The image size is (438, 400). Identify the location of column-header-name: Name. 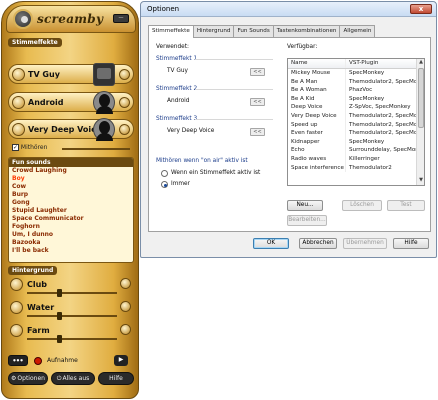
(317, 63).